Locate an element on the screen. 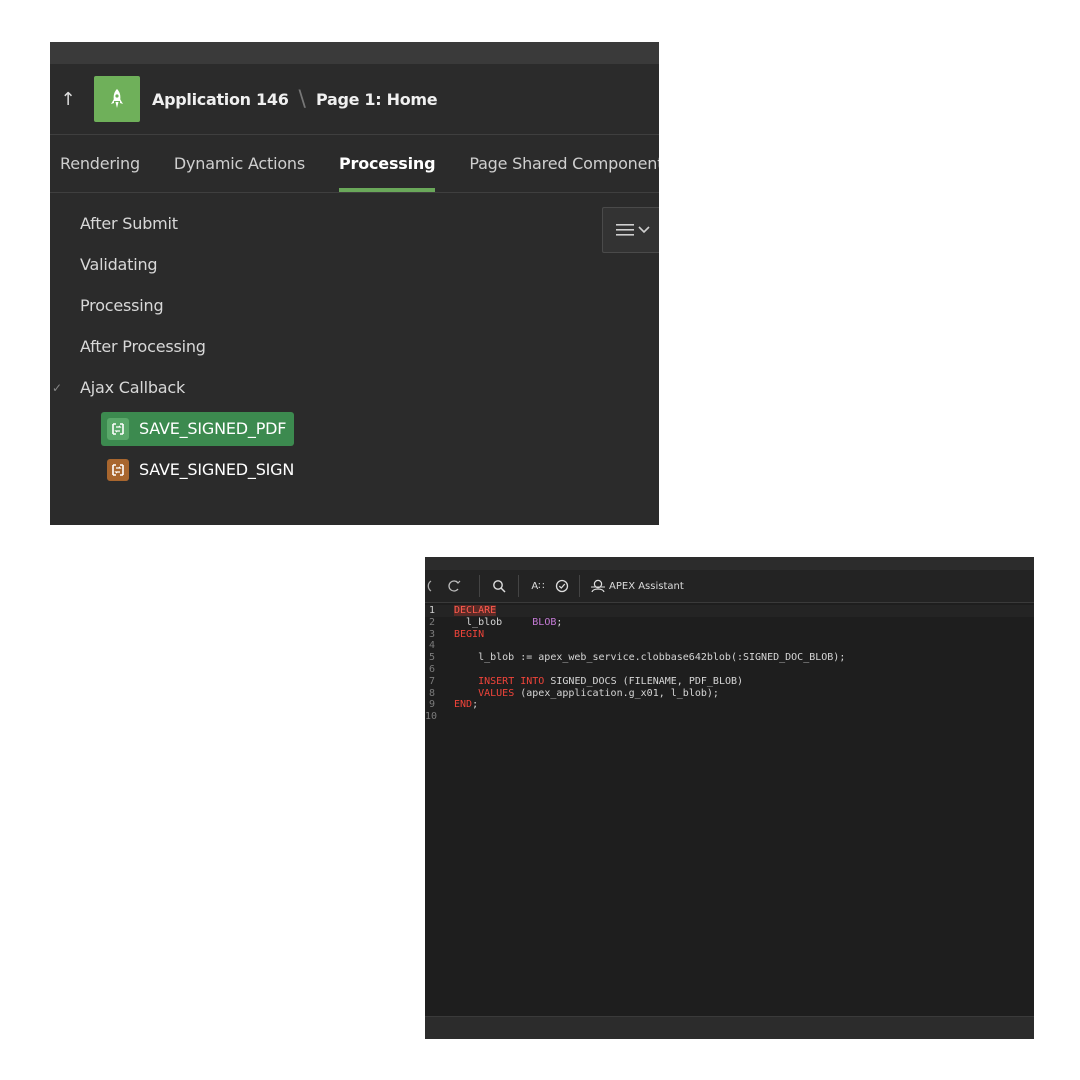  editor-toolbar: A∷ APEX Assistant is located at coordinates (729, 586).